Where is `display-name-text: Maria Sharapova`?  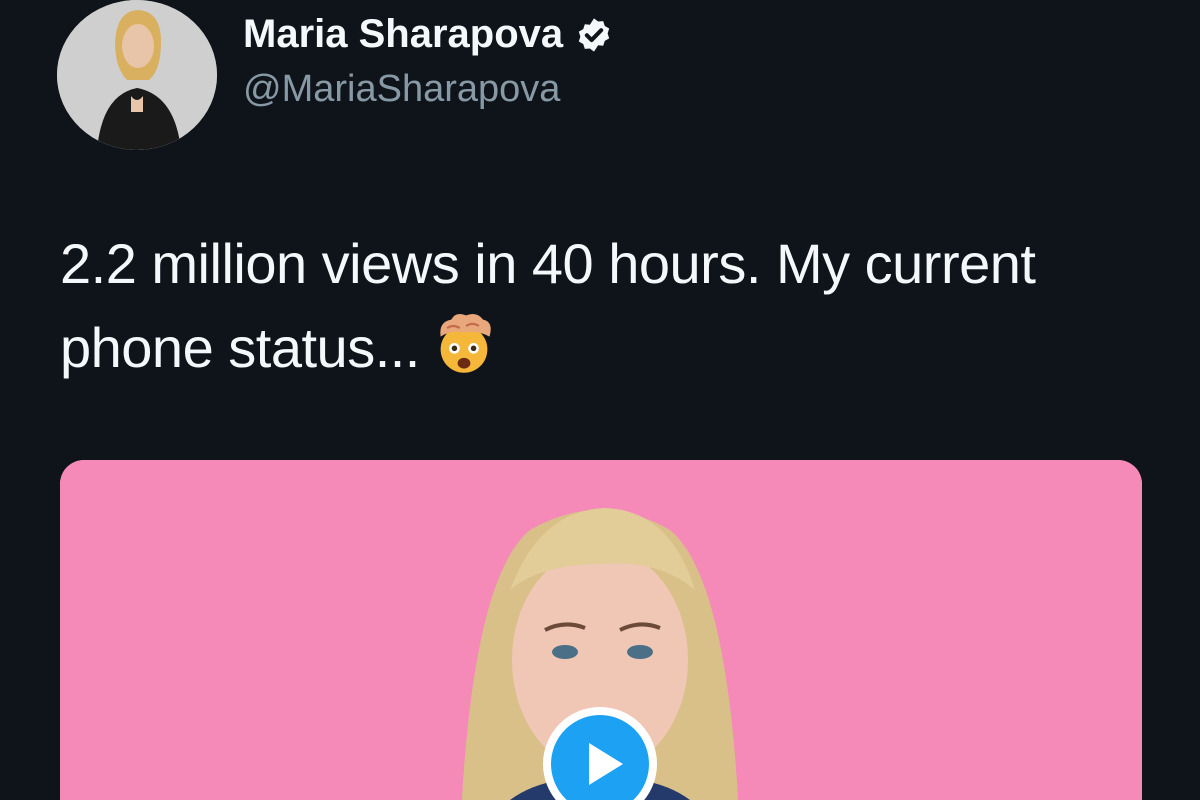 display-name-text: Maria Sharapova is located at coordinates (403, 34).